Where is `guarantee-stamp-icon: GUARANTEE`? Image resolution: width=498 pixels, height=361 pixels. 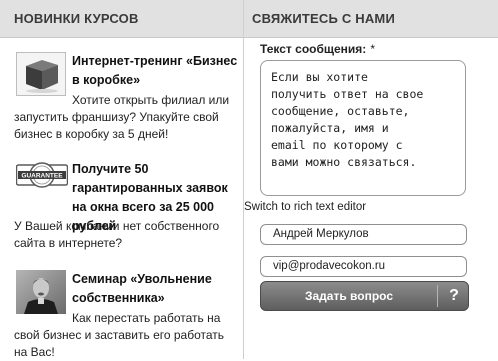
guarantee-stamp-icon: GUARANTEE is located at coordinates (42, 175).